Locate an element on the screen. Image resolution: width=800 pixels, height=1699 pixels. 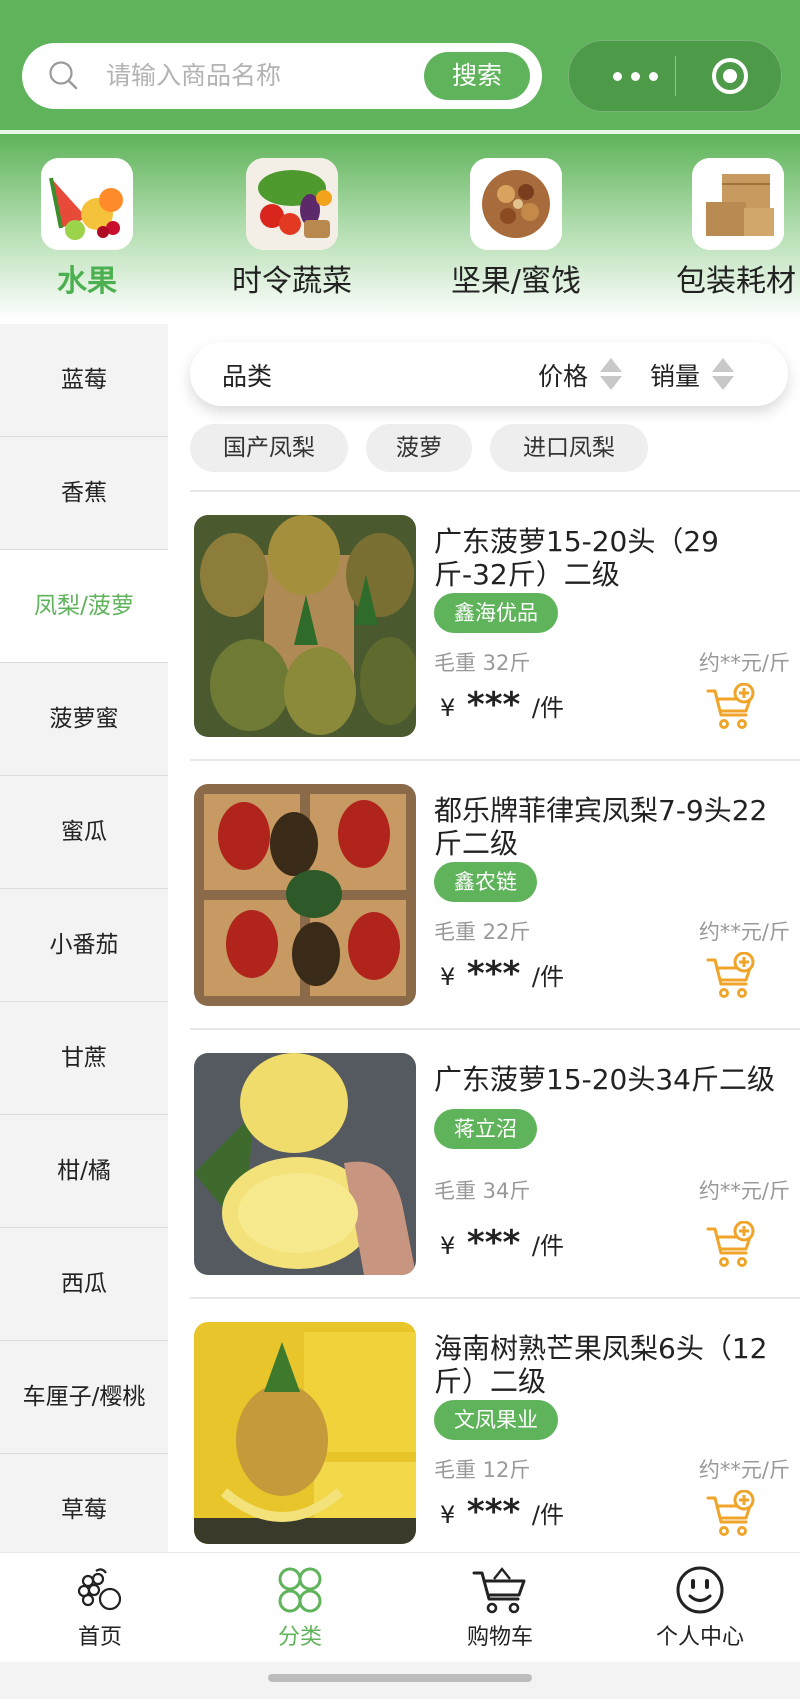
tab-profile: 个人中心 is located at coordinates (700, 1608).